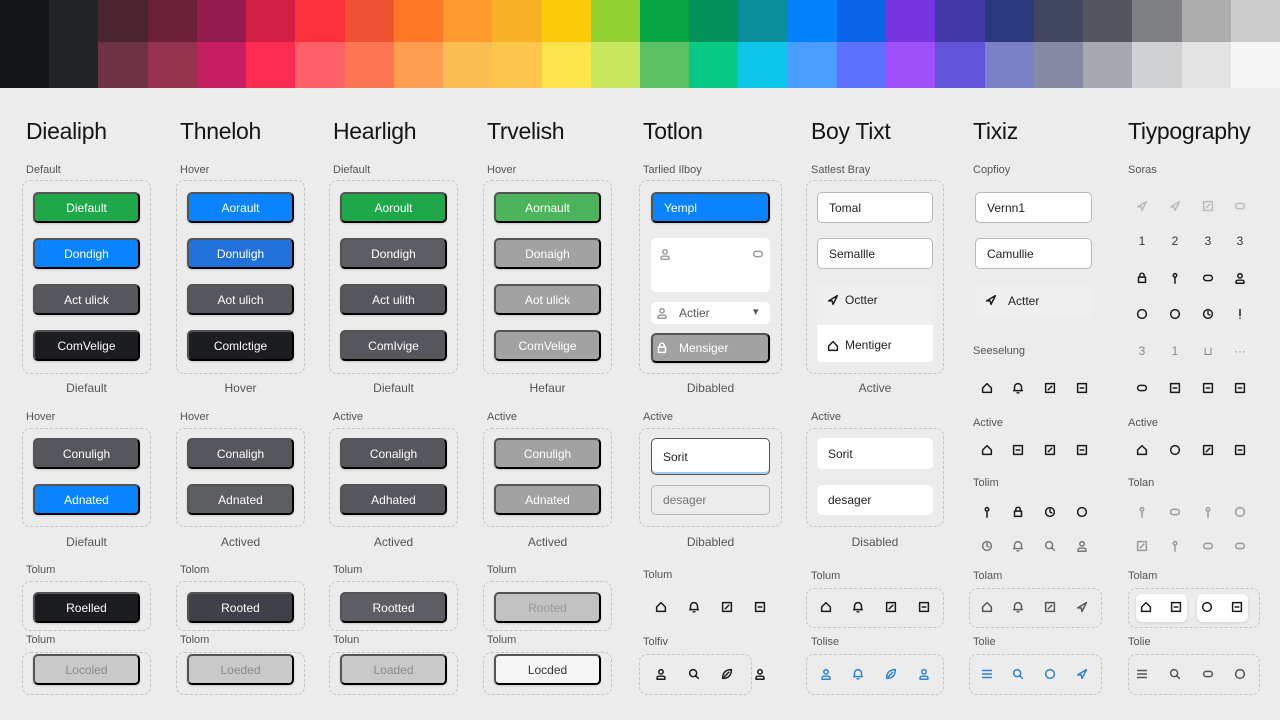  What do you see at coordinates (86, 299) in the screenshot?
I see `button: Act ulick` at bounding box center [86, 299].